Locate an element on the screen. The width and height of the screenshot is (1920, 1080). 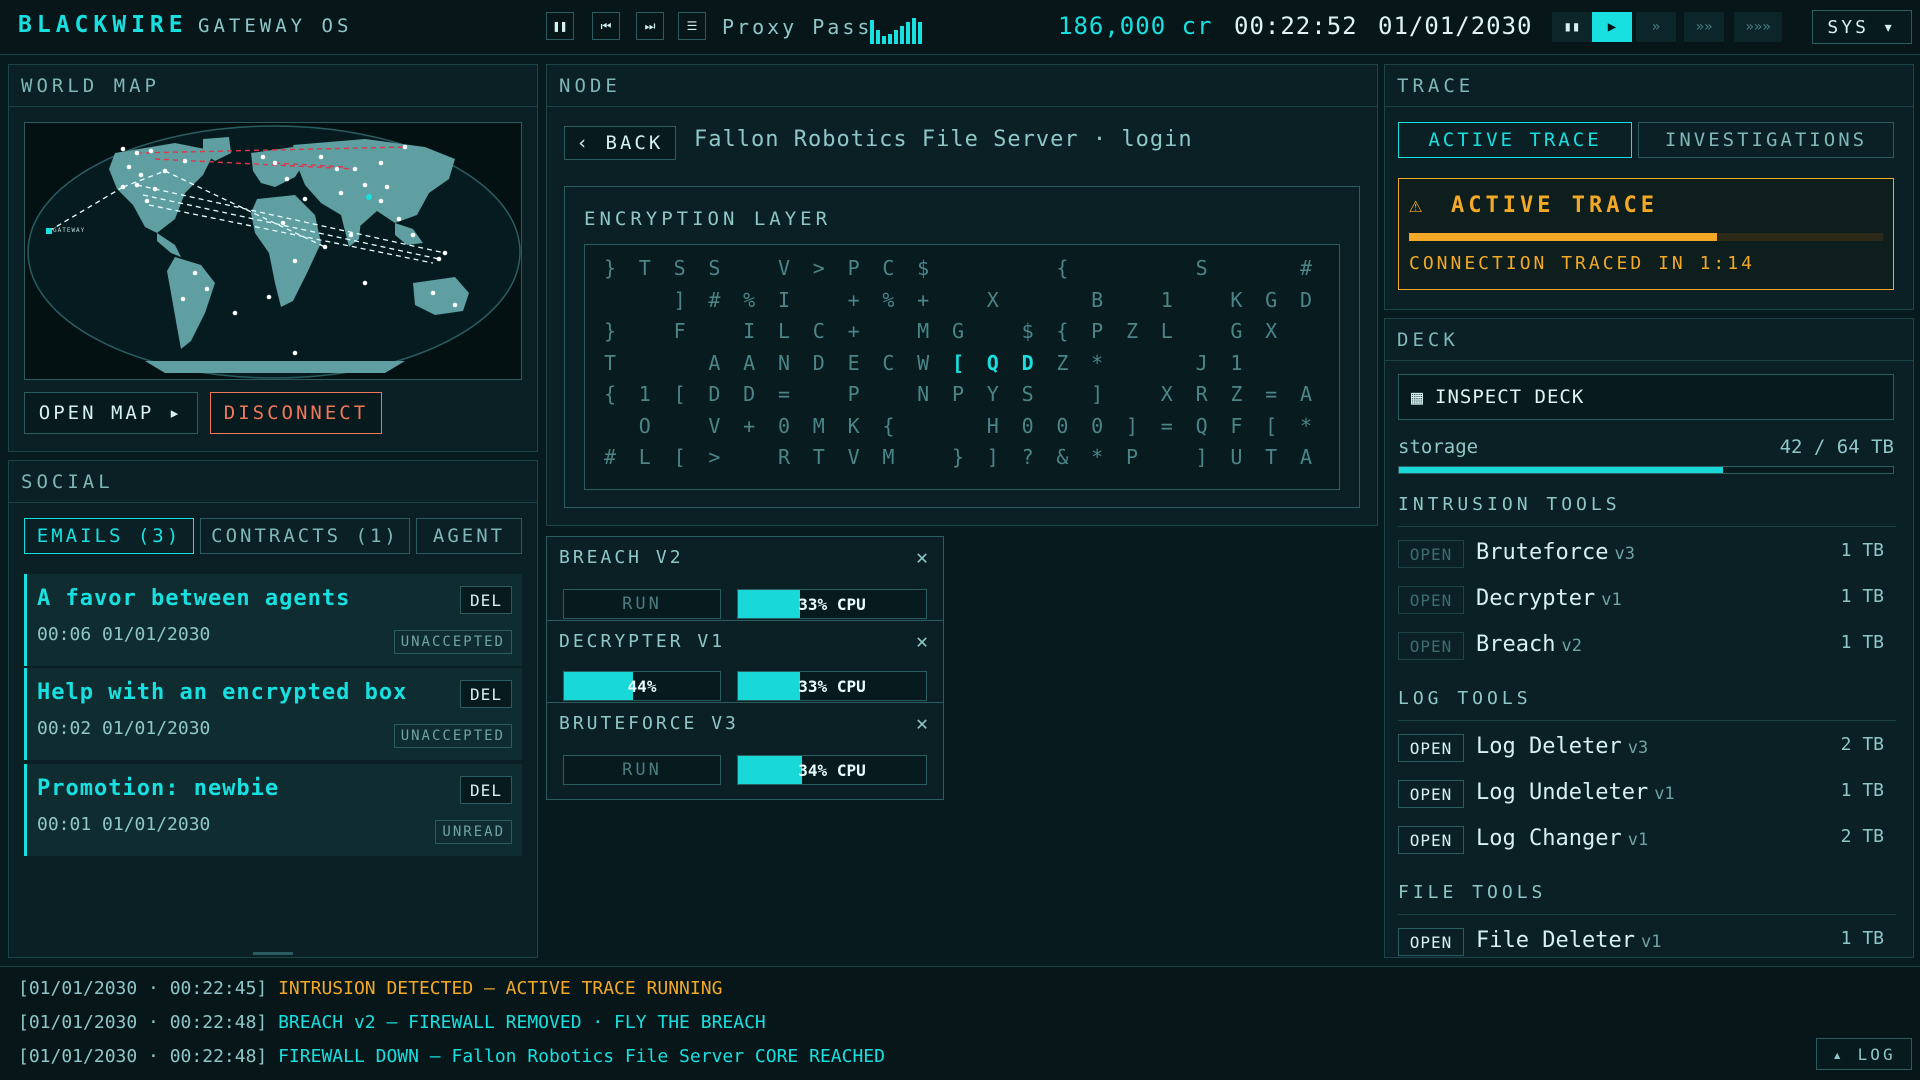
tool-name-text: Decrypter is located at coordinates (1536, 598).